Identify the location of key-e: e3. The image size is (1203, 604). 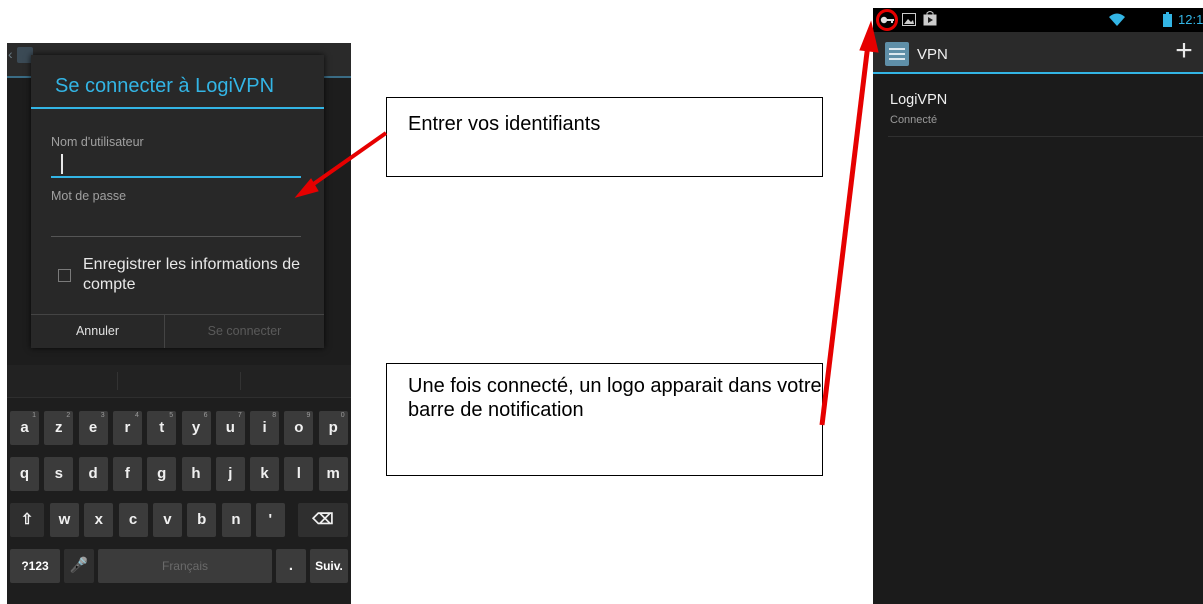
(93, 428).